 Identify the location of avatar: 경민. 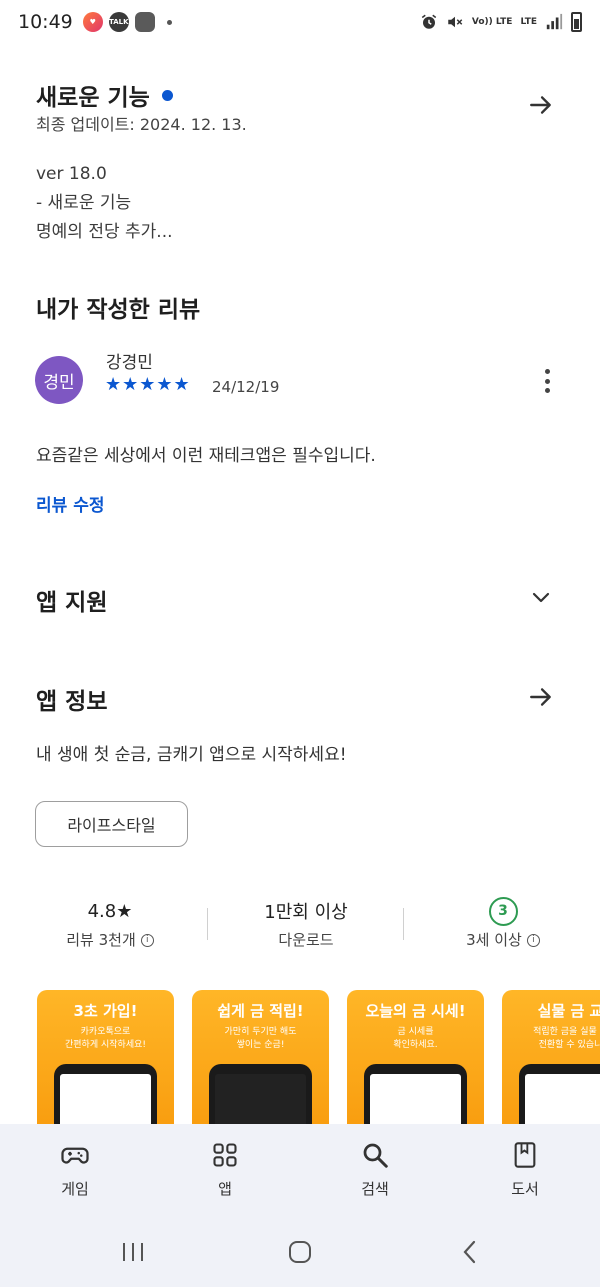
(59, 380).